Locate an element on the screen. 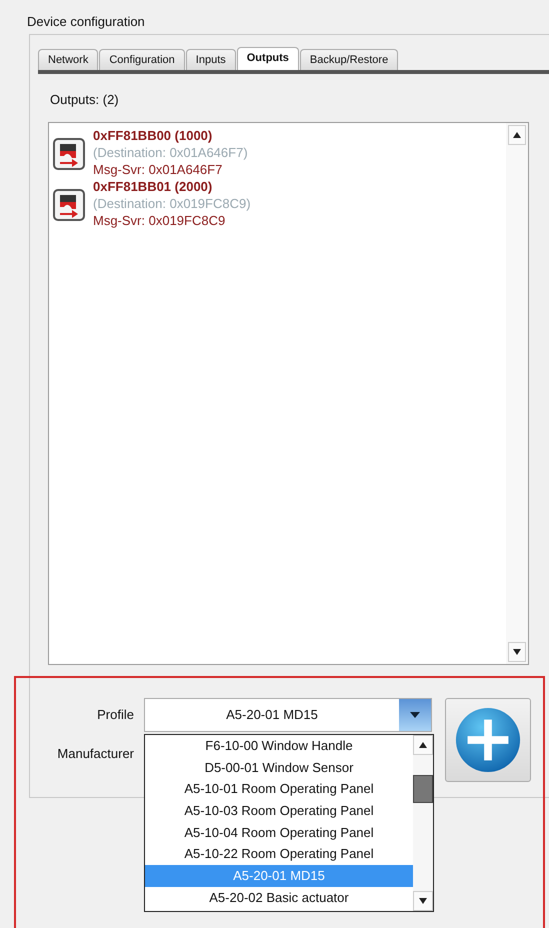 The height and width of the screenshot is (928, 549). tab: Configuration is located at coordinates (142, 59).